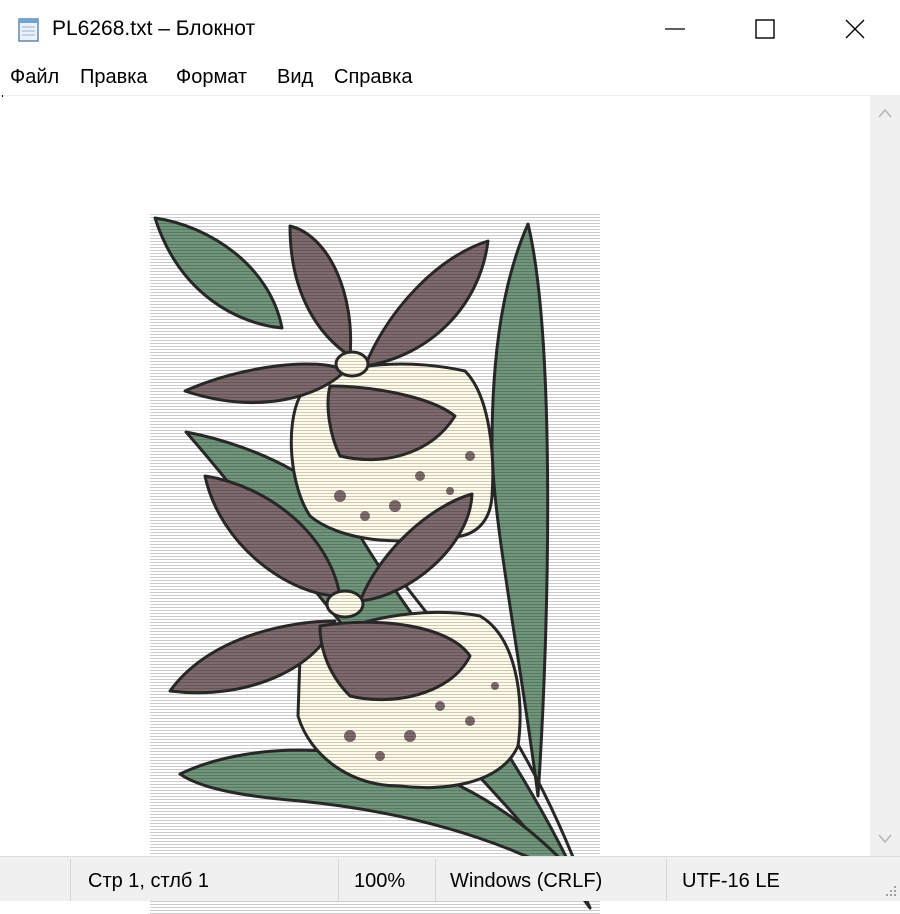 This screenshot has height=914, width=900. I want to click on vertical-scrollbar, so click(885, 475).